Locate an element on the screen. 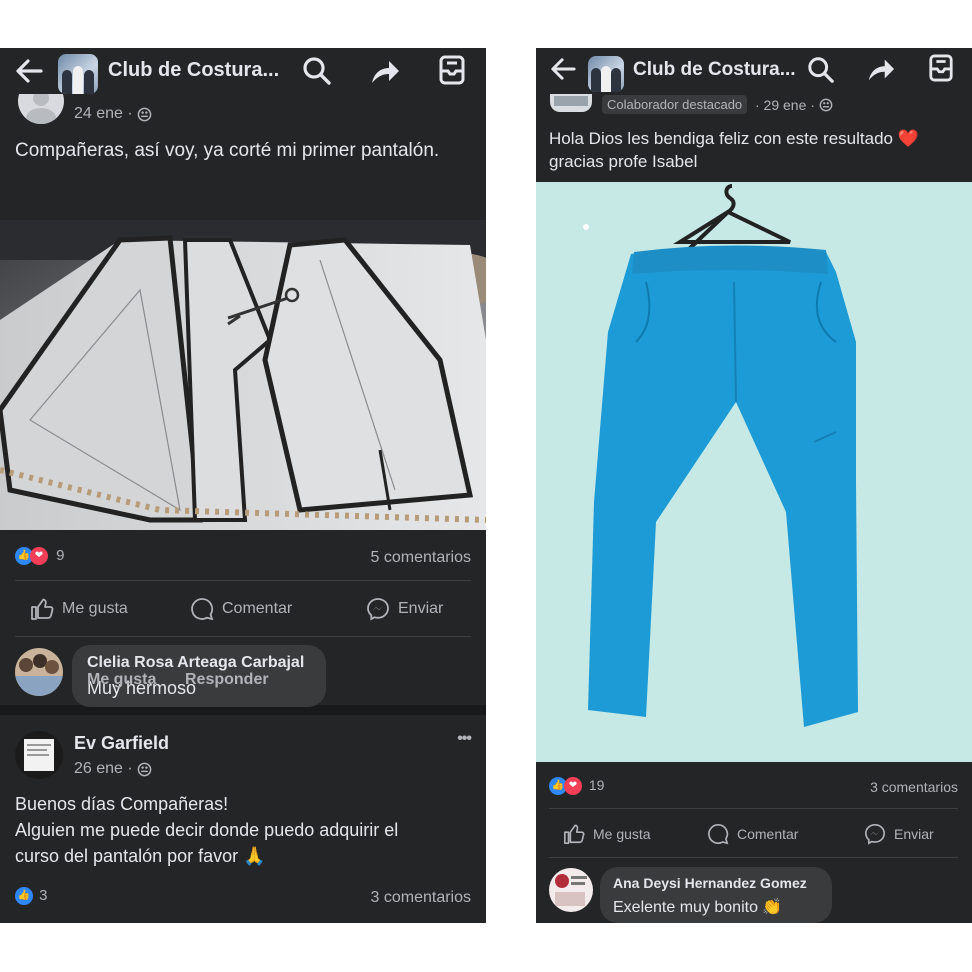 This screenshot has width=972, height=972. comment-text: Exelente muy bonito 👏 is located at coordinates (698, 907).